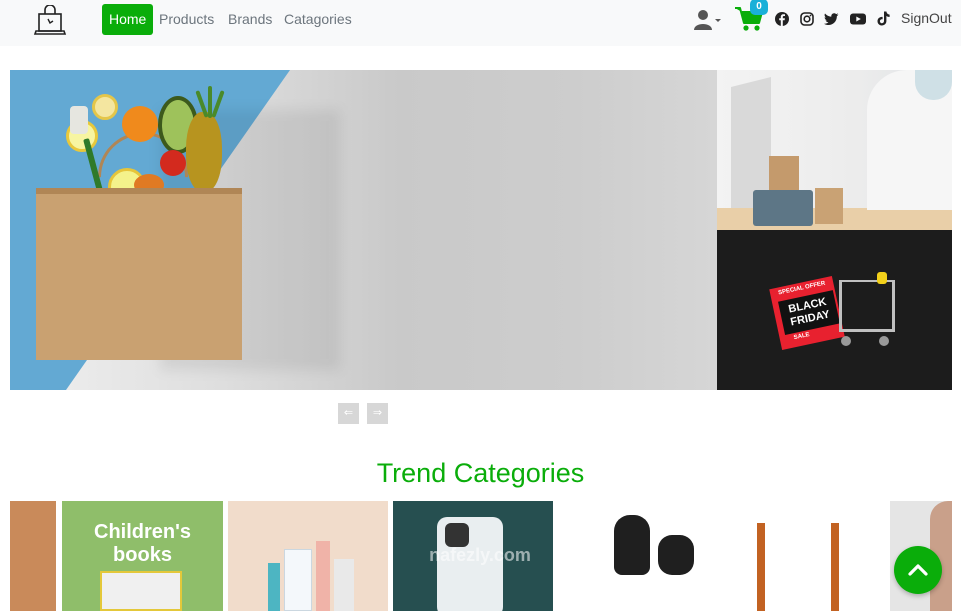 Image resolution: width=961 pixels, height=611 pixels. What do you see at coordinates (831, 19) in the screenshot?
I see `twitter-icon` at bounding box center [831, 19].